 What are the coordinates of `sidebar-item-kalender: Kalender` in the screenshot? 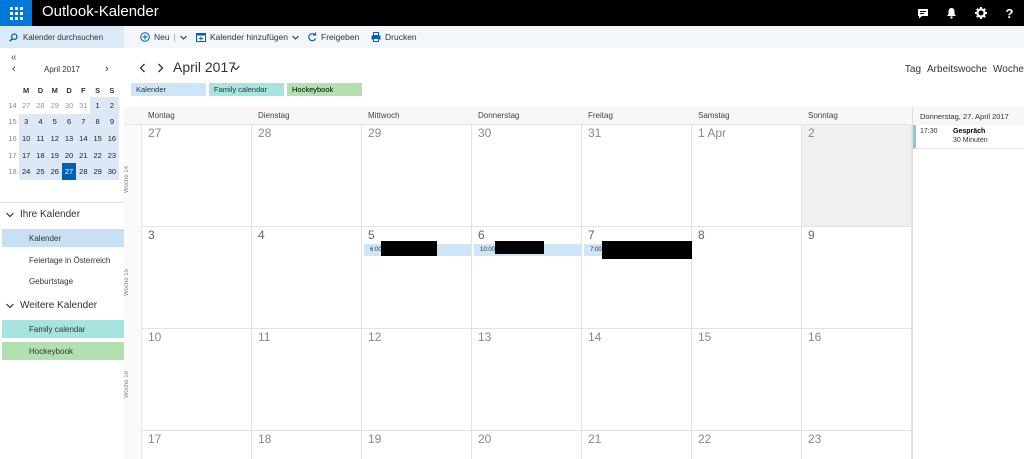 It's located at (63, 238).